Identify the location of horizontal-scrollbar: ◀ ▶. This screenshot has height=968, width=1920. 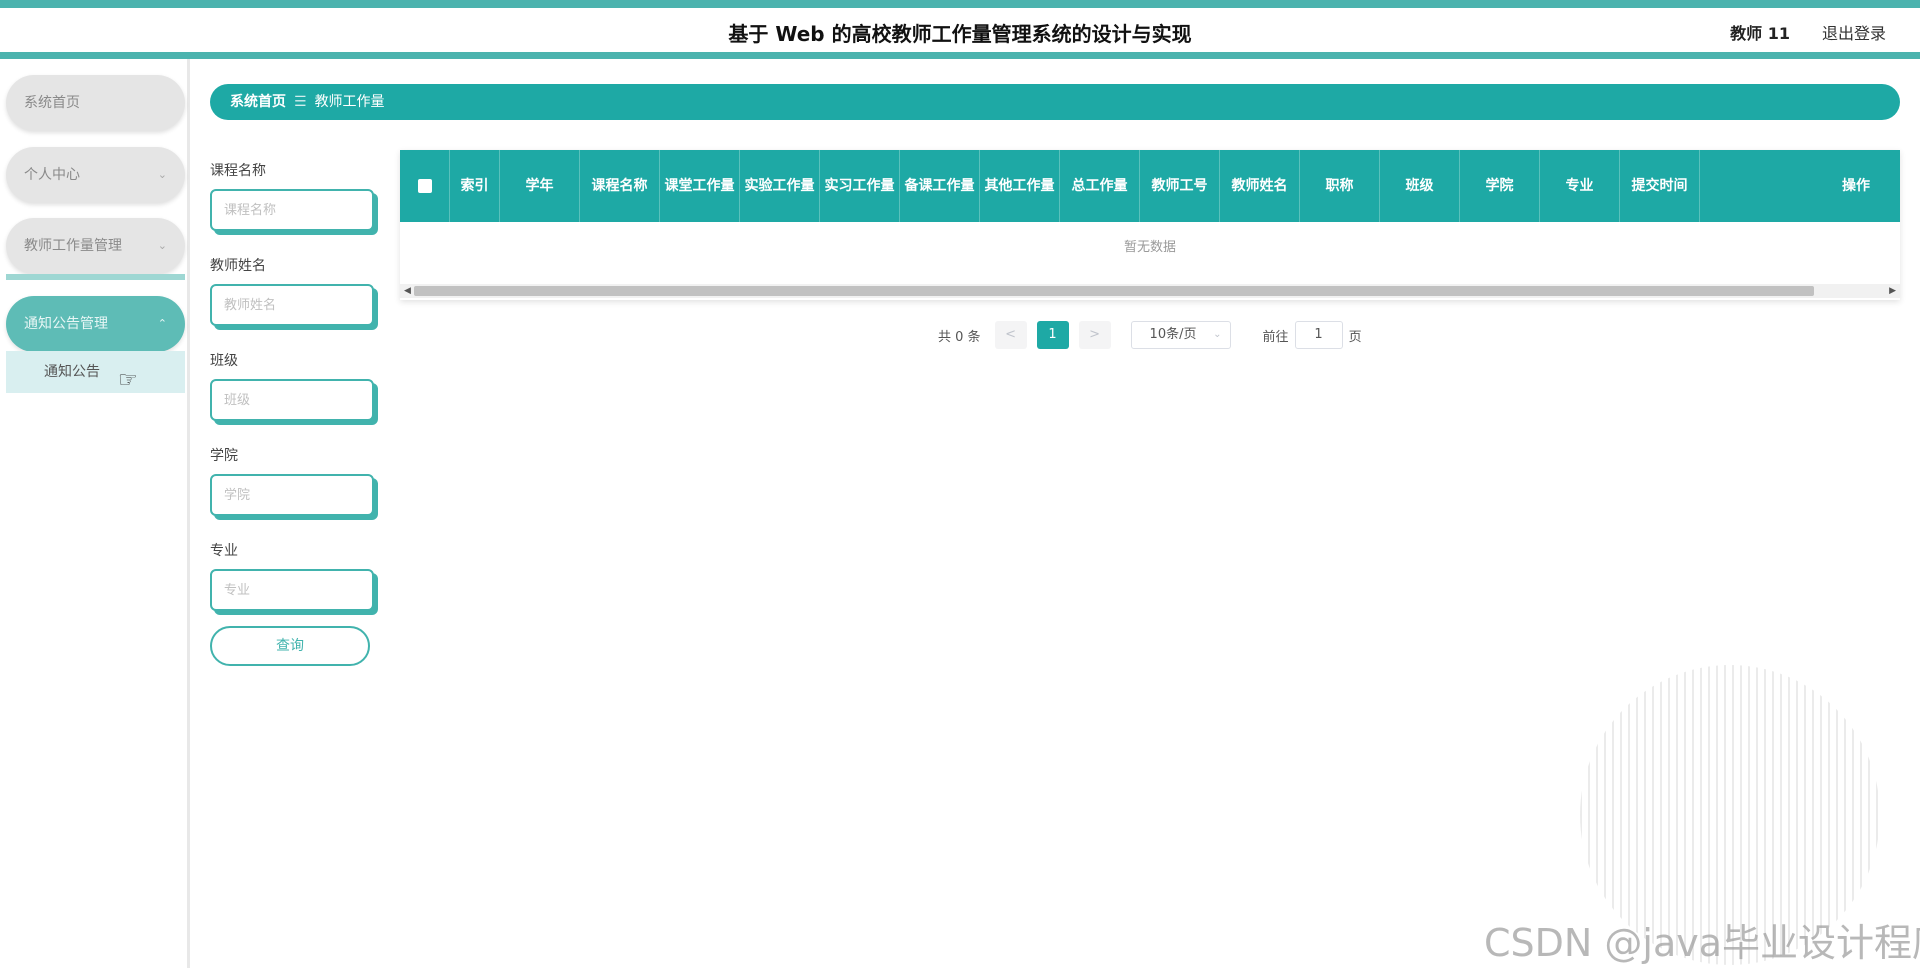
(1150, 291).